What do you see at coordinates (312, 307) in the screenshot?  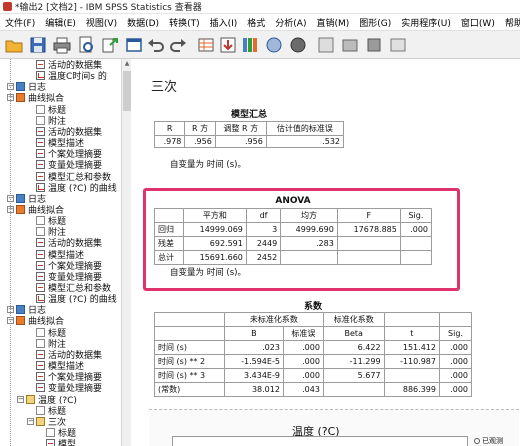 I see `coefficients-title: 系数` at bounding box center [312, 307].